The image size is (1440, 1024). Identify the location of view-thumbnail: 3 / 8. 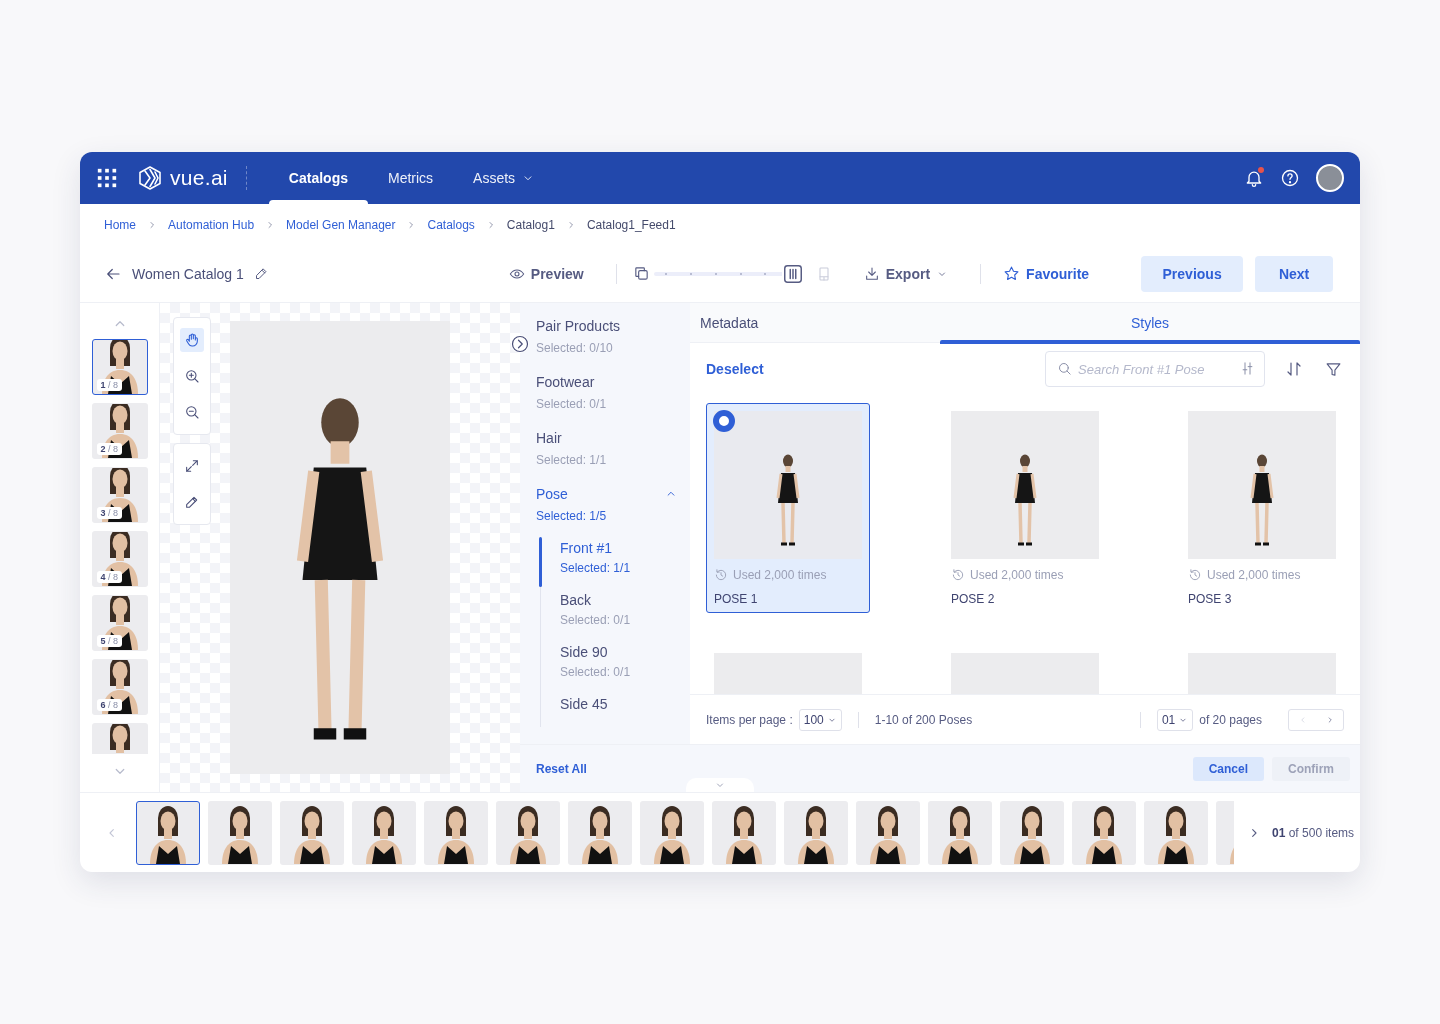
(119, 495).